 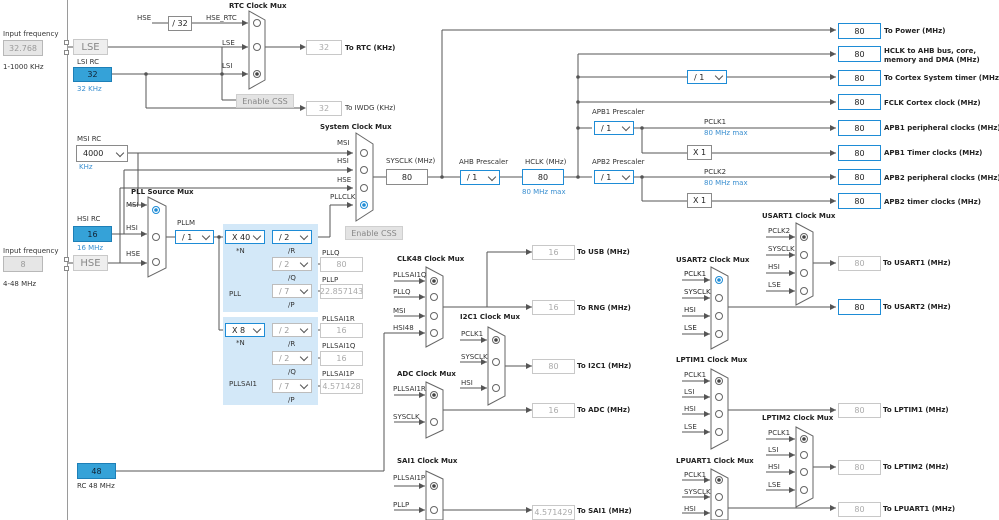 I want to click on apb1-periph-output-value: 80, so click(x=859, y=128).